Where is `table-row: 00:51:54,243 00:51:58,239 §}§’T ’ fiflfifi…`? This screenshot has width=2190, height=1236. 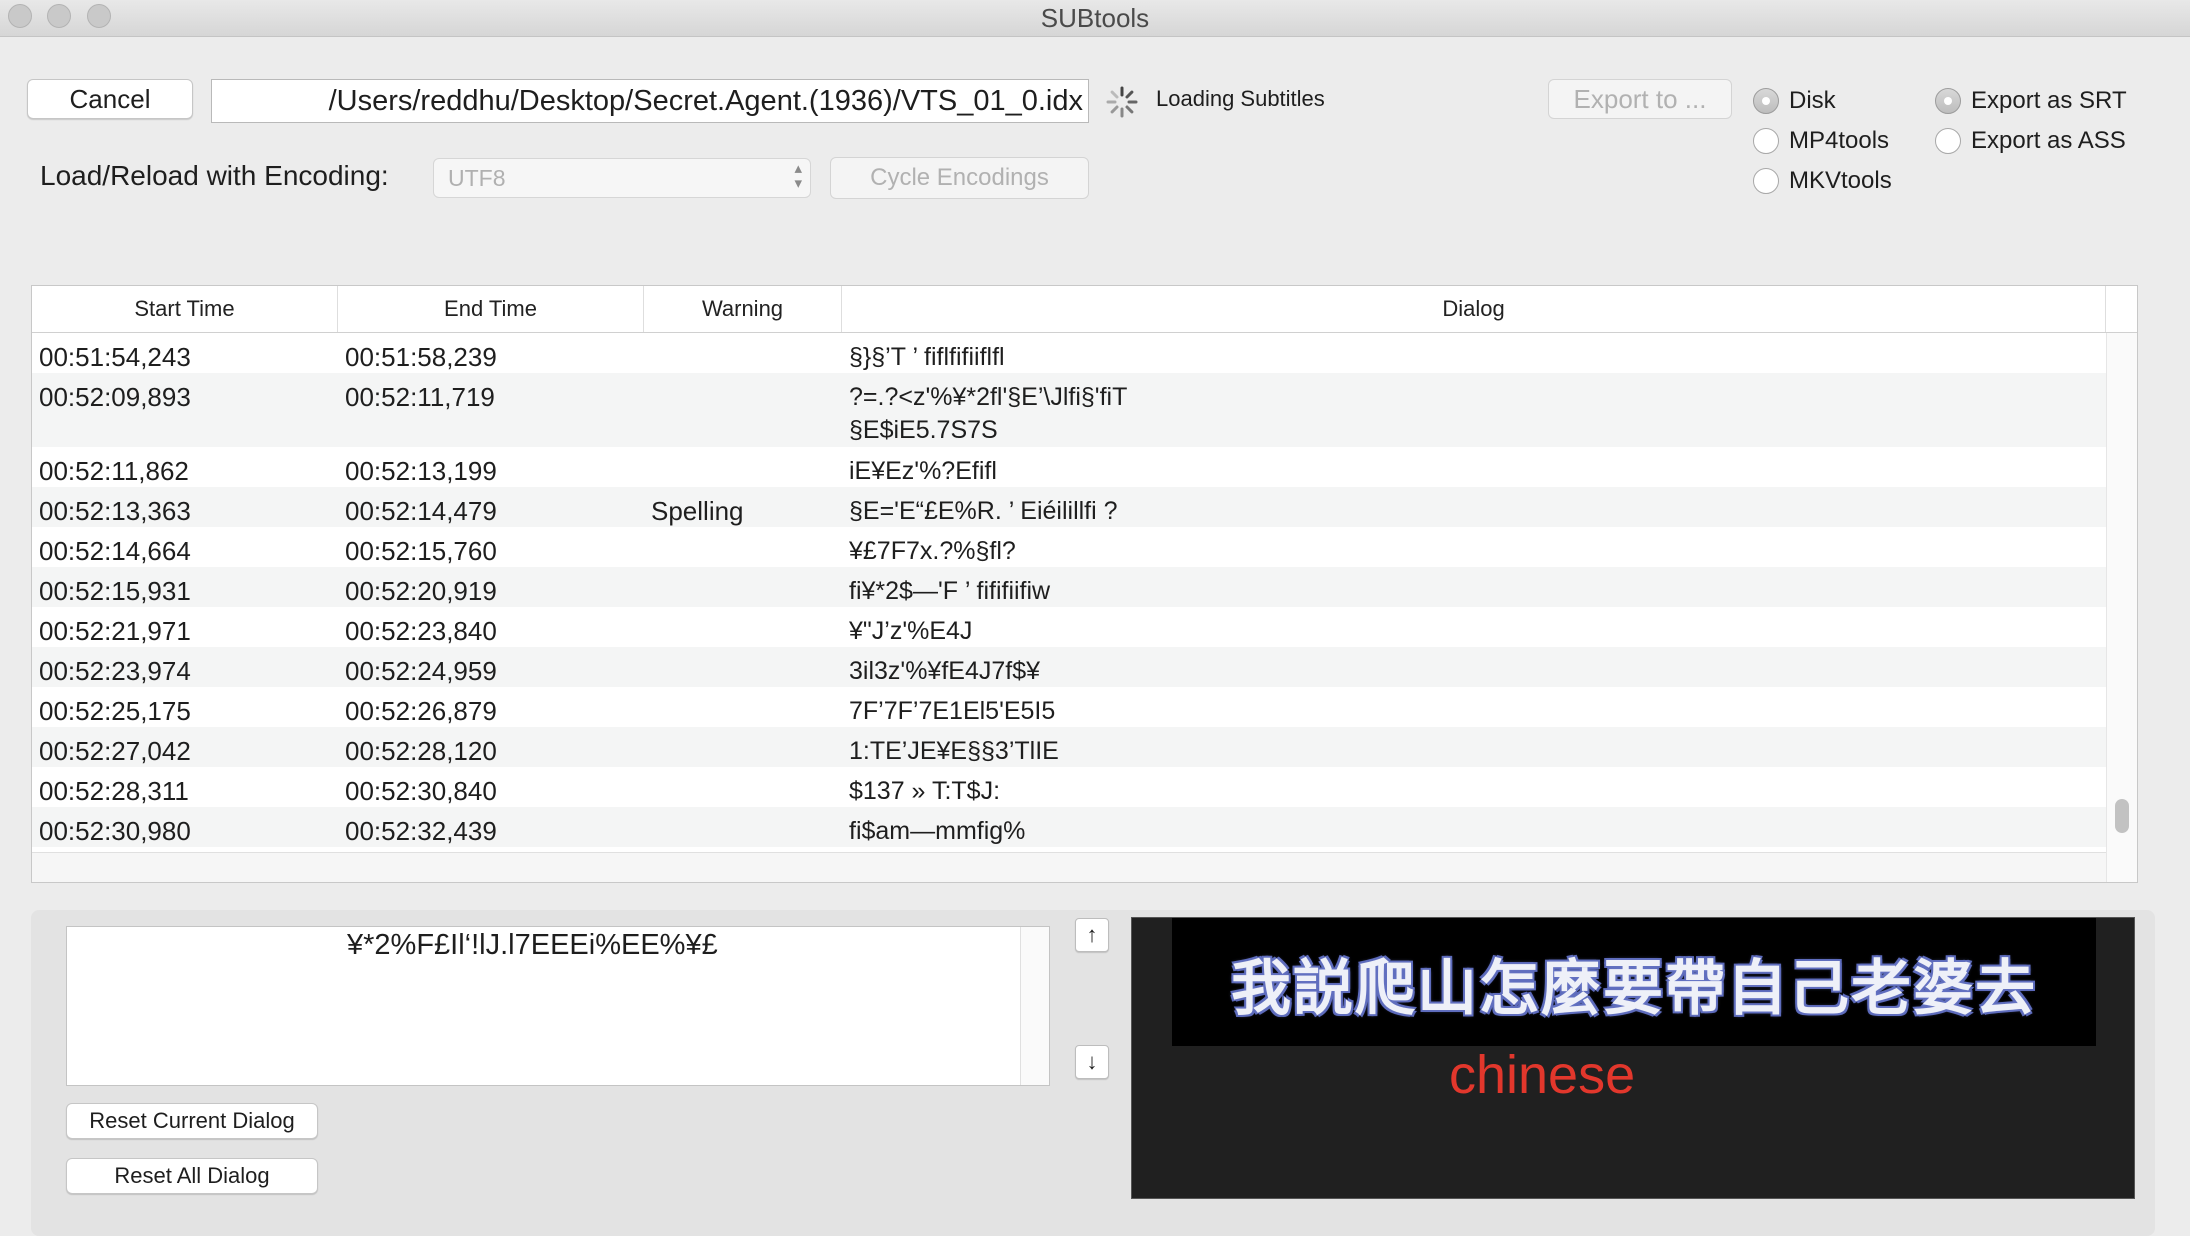 table-row: 00:51:54,243 00:51:58,239 §}§’T ’ fiflfifi… is located at coordinates (1069, 353).